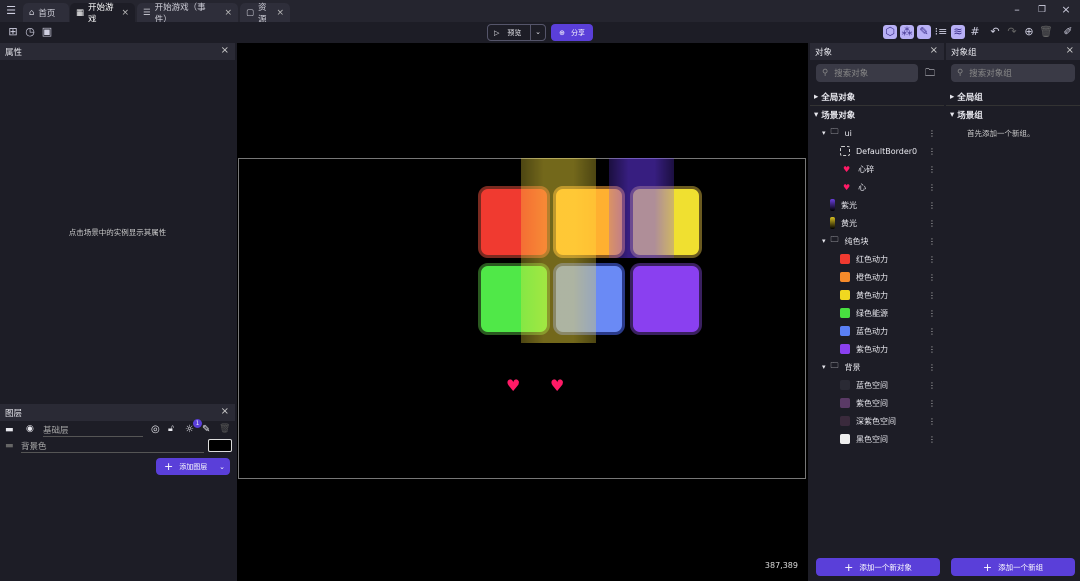 Image resolution: width=1080 pixels, height=581 pixels. Describe the element at coordinates (890, 32) in the screenshot. I see `object-icon: ⬡` at that location.